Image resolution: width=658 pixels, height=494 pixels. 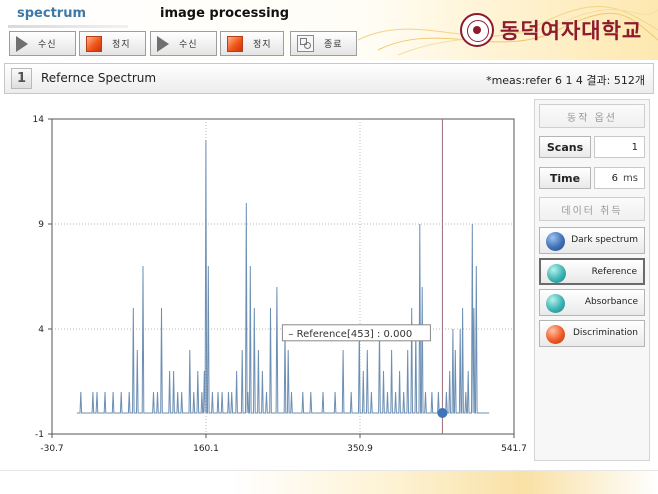 What do you see at coordinates (614, 272) in the screenshot?
I see `reference-label: Reference` at bounding box center [614, 272].